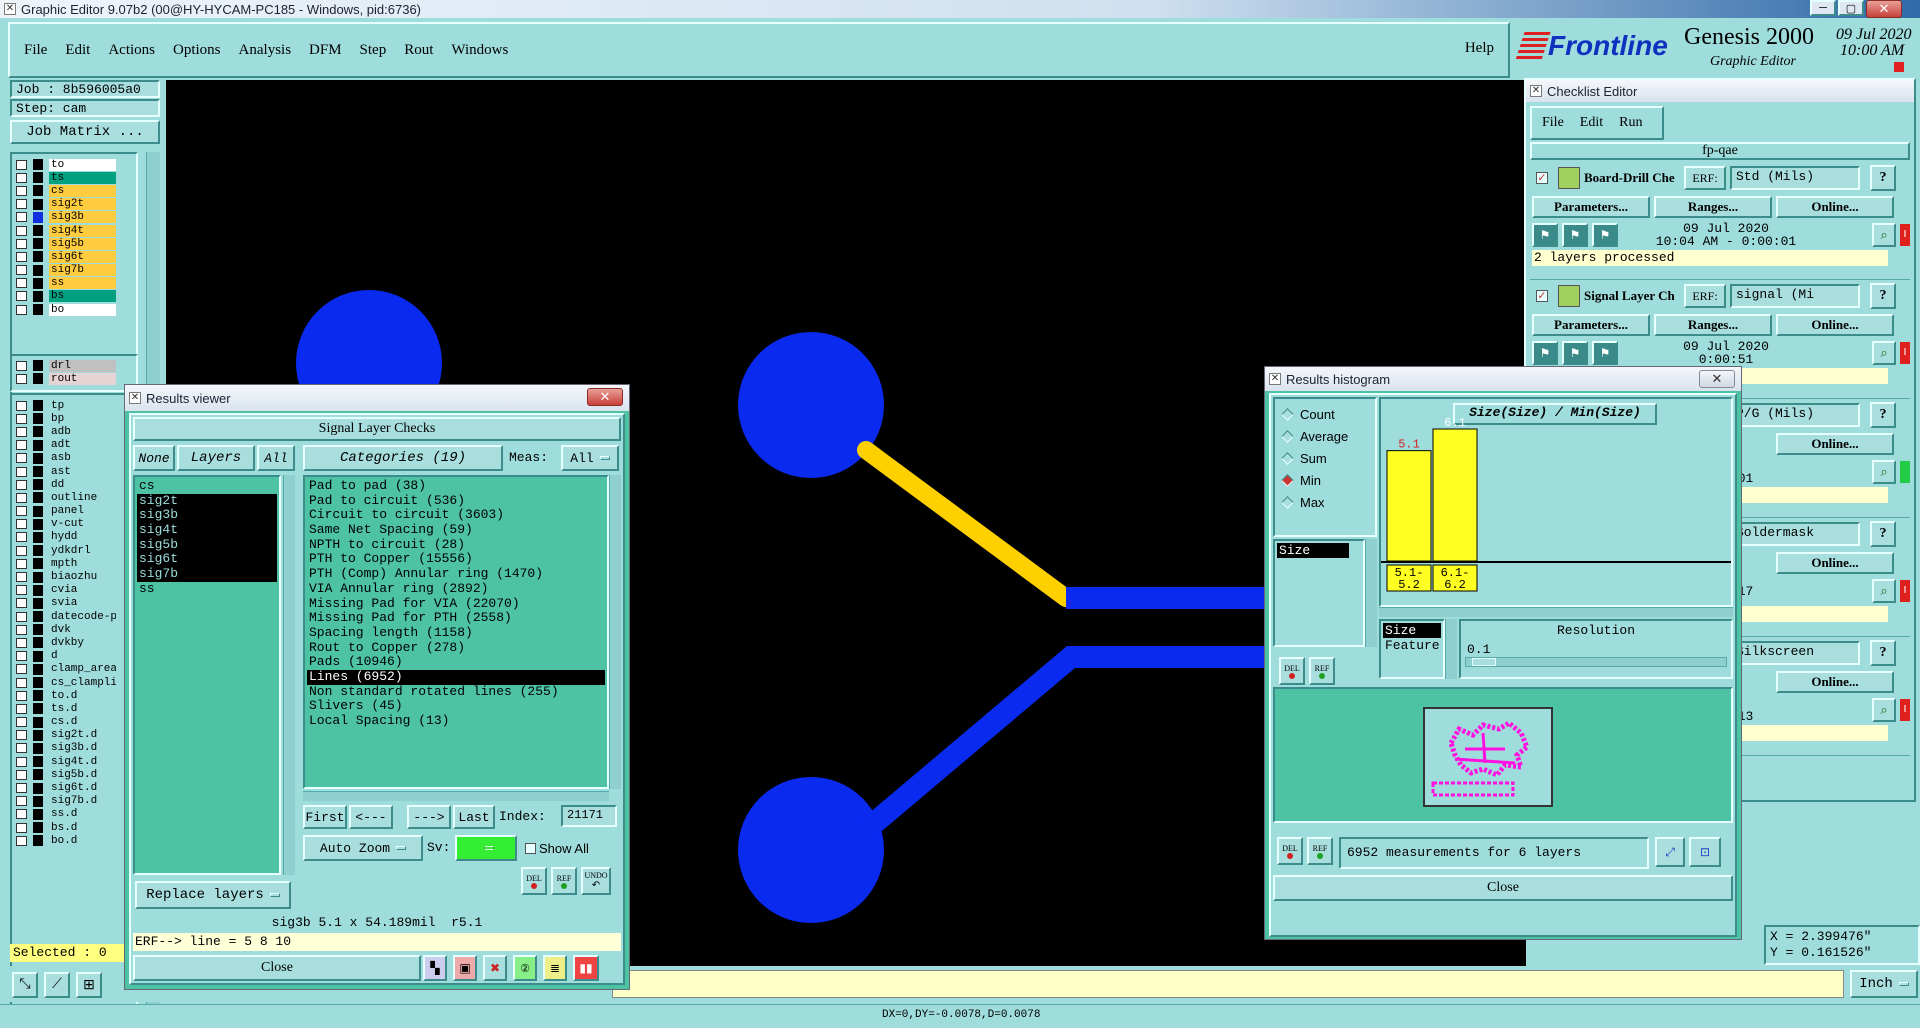 The width and height of the screenshot is (1920, 1028). Describe the element at coordinates (1455, 495) in the screenshot. I see `histogram-bar` at that location.